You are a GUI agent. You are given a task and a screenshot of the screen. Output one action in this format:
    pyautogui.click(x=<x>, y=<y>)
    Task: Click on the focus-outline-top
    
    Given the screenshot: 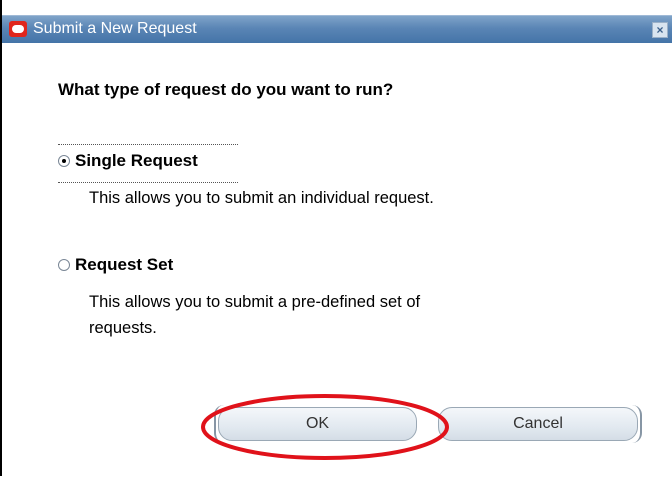 What is the action you would take?
    pyautogui.click(x=148, y=144)
    